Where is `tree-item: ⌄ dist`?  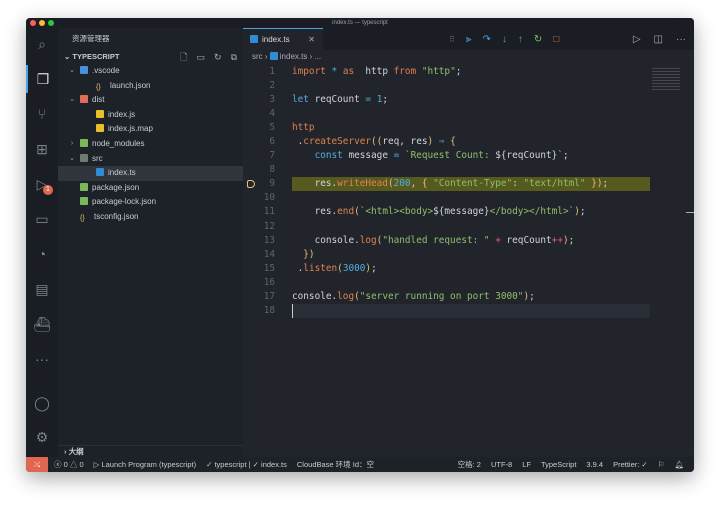 tree-item: ⌄ dist is located at coordinates (150, 100).